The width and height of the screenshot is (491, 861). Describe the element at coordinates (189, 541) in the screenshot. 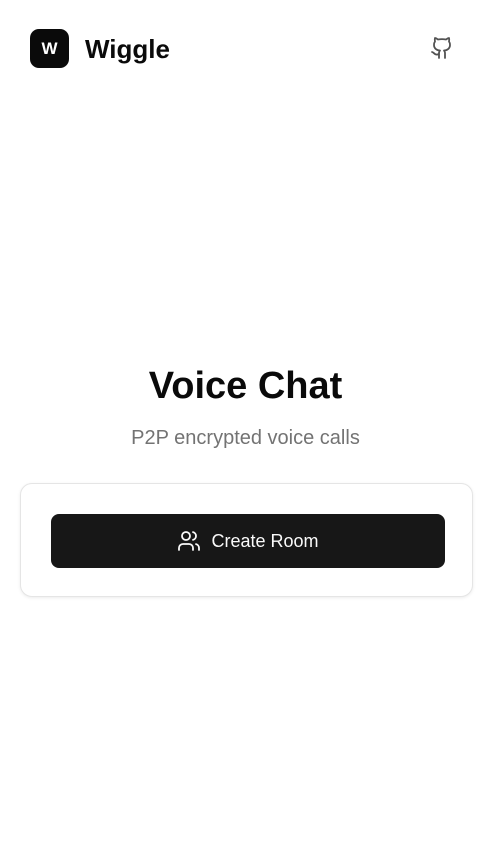

I see `users-icon` at that location.